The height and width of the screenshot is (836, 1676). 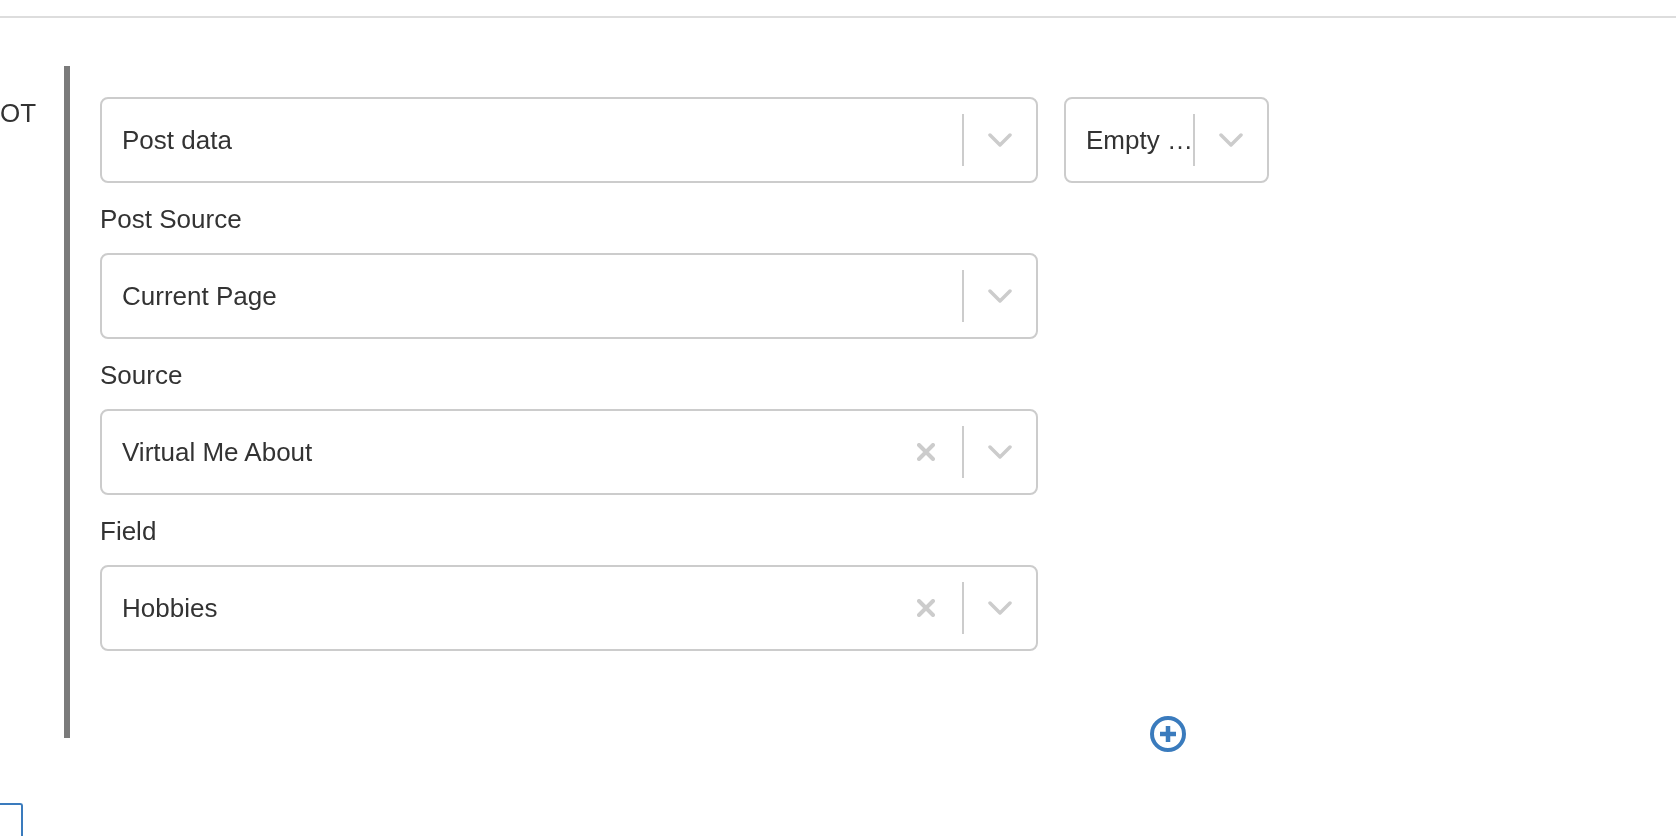 What do you see at coordinates (569, 296) in the screenshot?
I see `dropdown-select: Current Page` at bounding box center [569, 296].